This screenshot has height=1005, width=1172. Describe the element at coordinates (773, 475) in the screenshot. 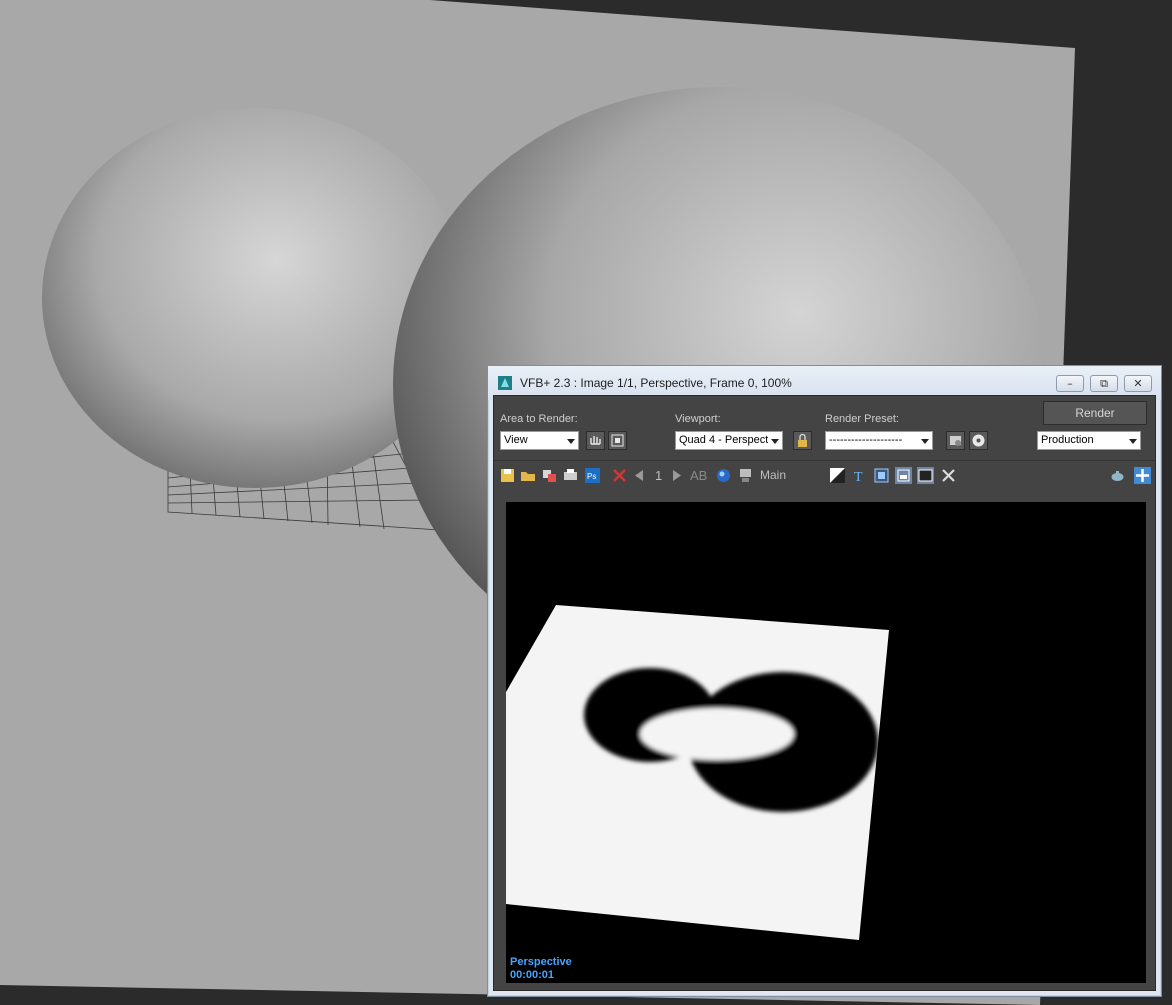

I see `channel-label: Main` at that location.